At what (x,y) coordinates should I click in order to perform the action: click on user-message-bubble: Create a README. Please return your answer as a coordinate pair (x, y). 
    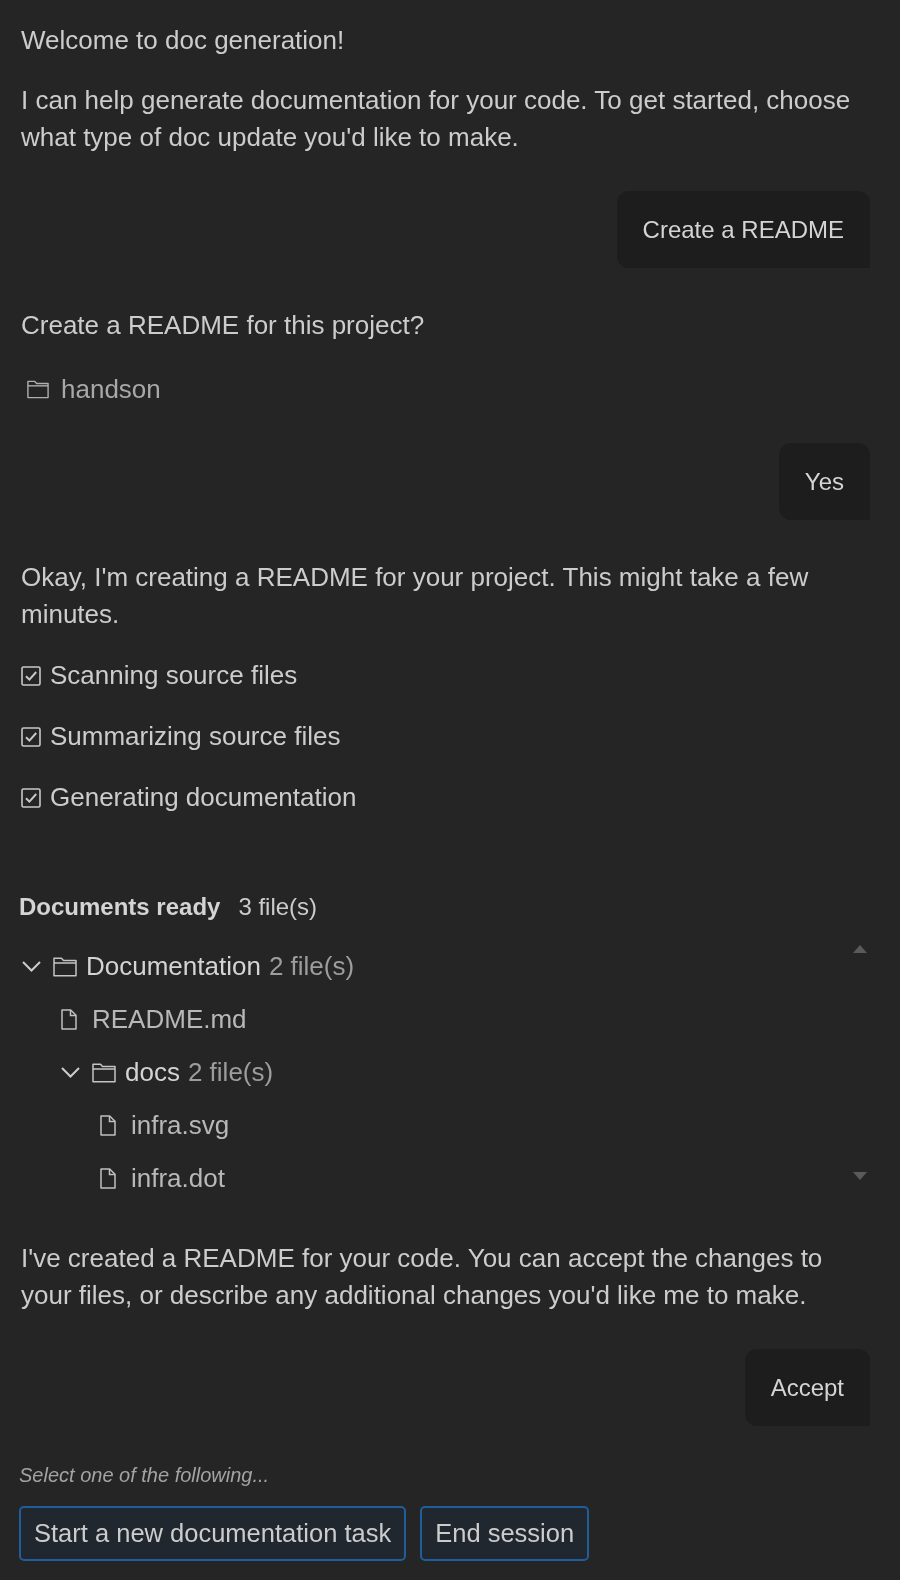
    Looking at the image, I should click on (743, 229).